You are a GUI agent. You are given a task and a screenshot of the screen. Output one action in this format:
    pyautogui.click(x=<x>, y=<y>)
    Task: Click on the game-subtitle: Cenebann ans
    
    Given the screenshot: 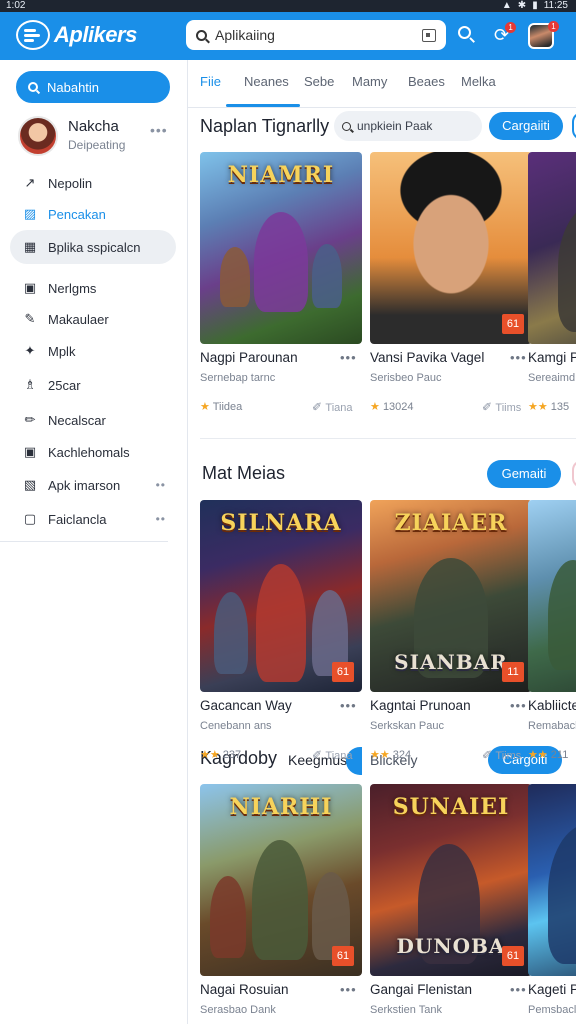 What is the action you would take?
    pyautogui.click(x=236, y=726)
    